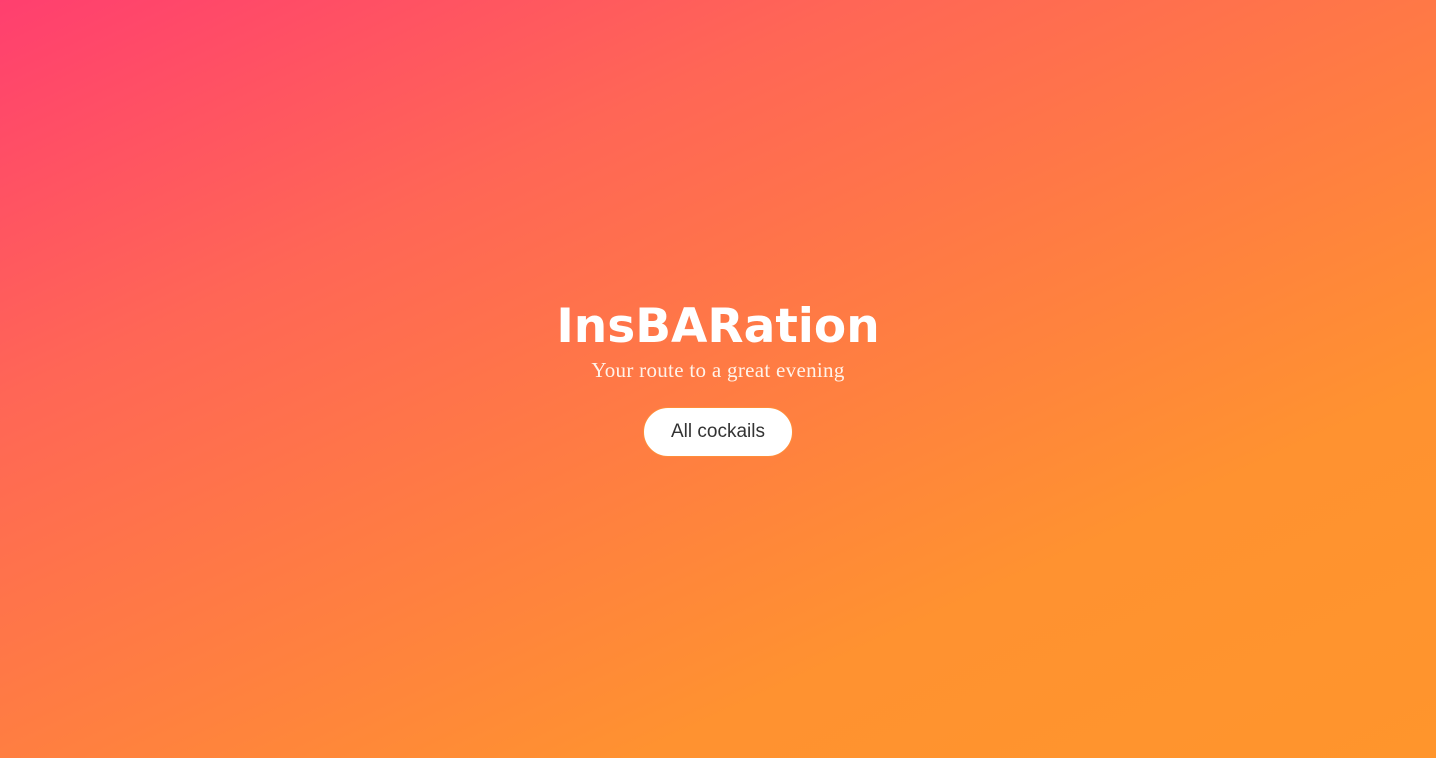 The width and height of the screenshot is (1436, 758). Describe the element at coordinates (718, 432) in the screenshot. I see `all-cocktails-button: All cockails` at that location.